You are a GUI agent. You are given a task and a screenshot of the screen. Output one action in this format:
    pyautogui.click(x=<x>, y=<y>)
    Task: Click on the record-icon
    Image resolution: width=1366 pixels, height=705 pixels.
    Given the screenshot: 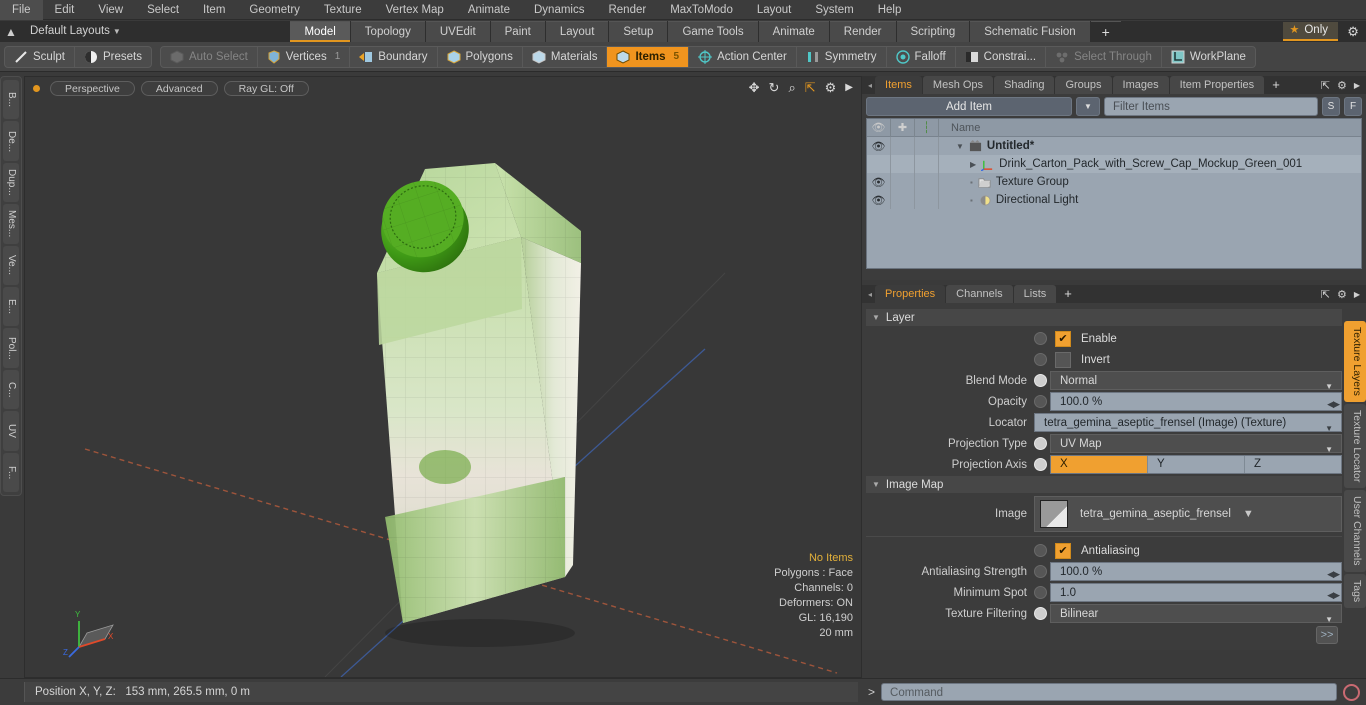 What is the action you would take?
    pyautogui.click(x=1351, y=692)
    